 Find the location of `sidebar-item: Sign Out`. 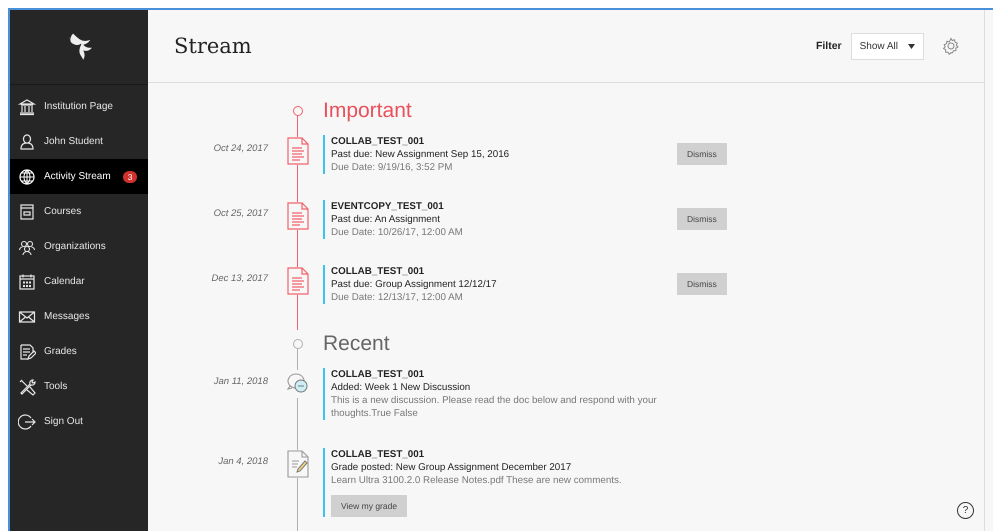

sidebar-item: Sign Out is located at coordinates (79, 421).